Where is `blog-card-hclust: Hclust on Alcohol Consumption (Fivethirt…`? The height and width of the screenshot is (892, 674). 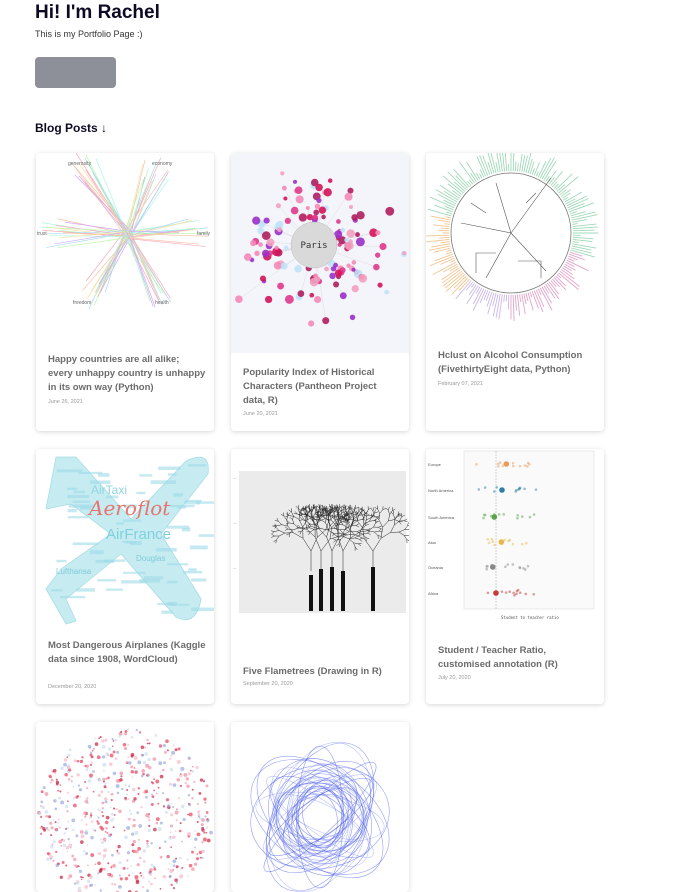 blog-card-hclust: Hclust on Alcohol Consumption (Fivethirt… is located at coordinates (515, 292).